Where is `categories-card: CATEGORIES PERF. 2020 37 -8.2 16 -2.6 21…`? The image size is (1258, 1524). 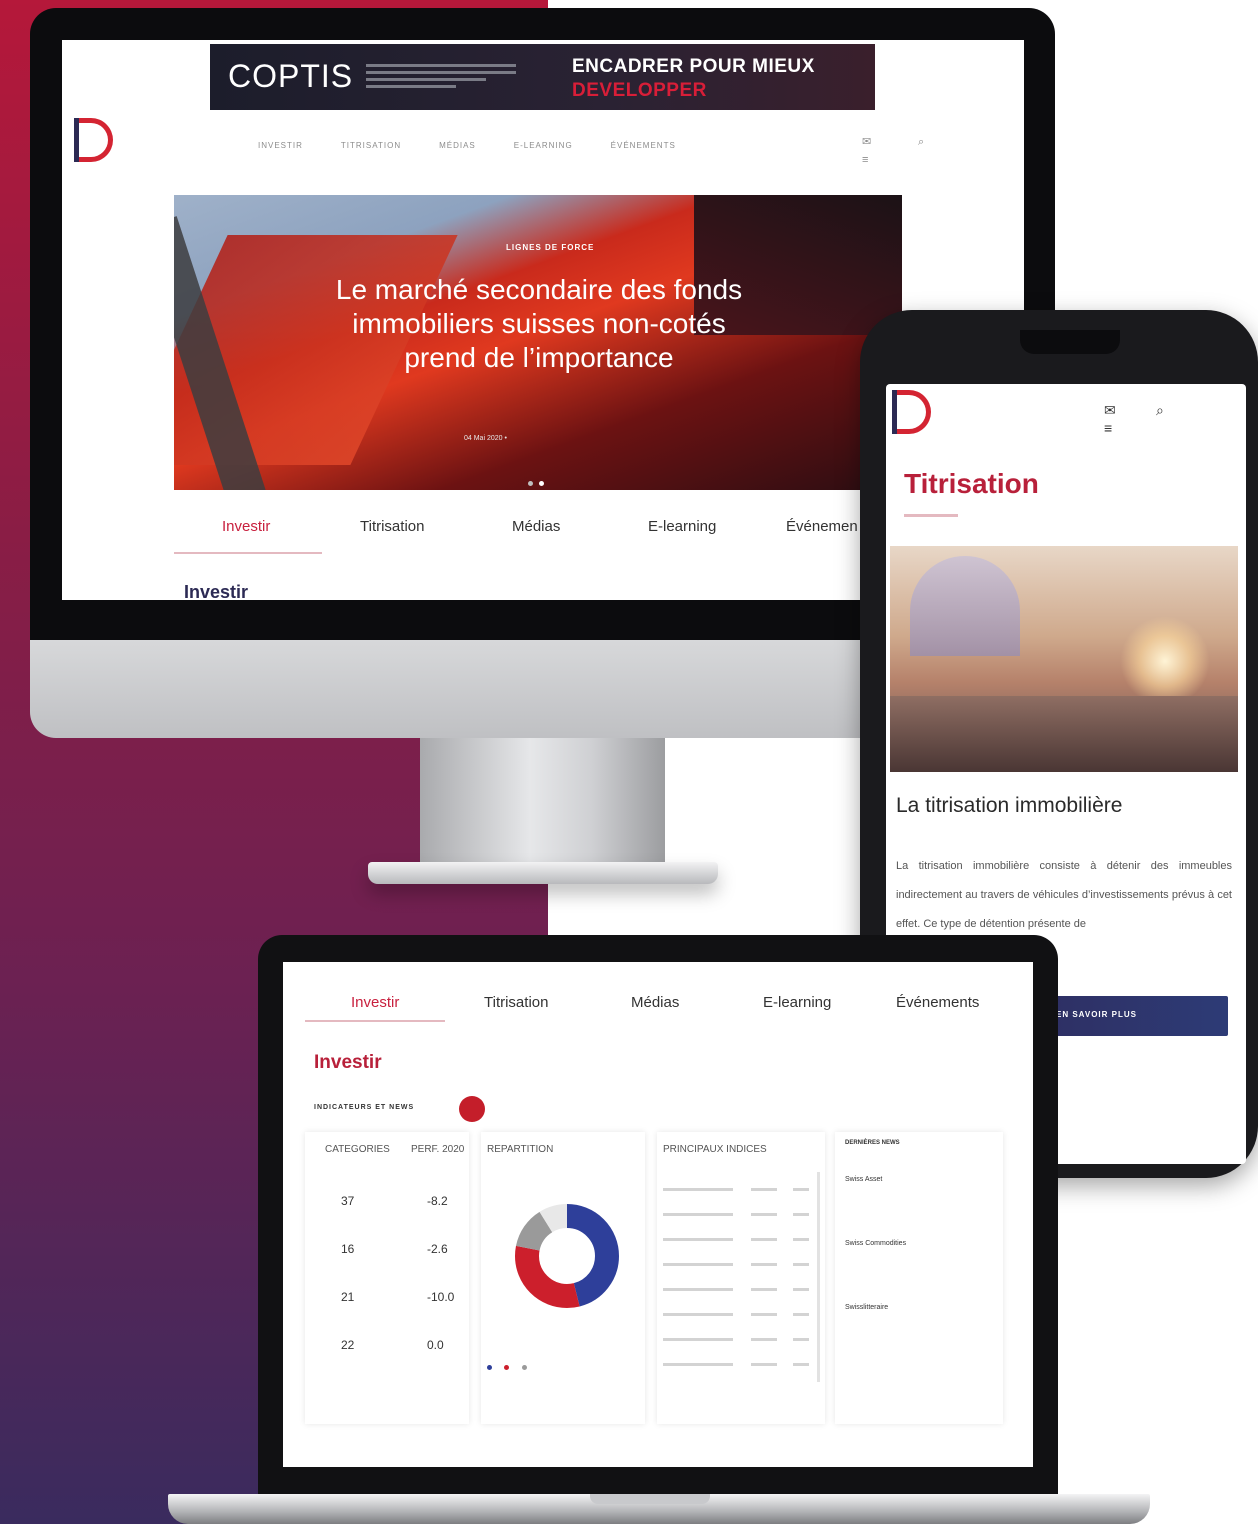
categories-card: CATEGORIES PERF. 2020 37 -8.2 16 -2.6 21… is located at coordinates (387, 1278).